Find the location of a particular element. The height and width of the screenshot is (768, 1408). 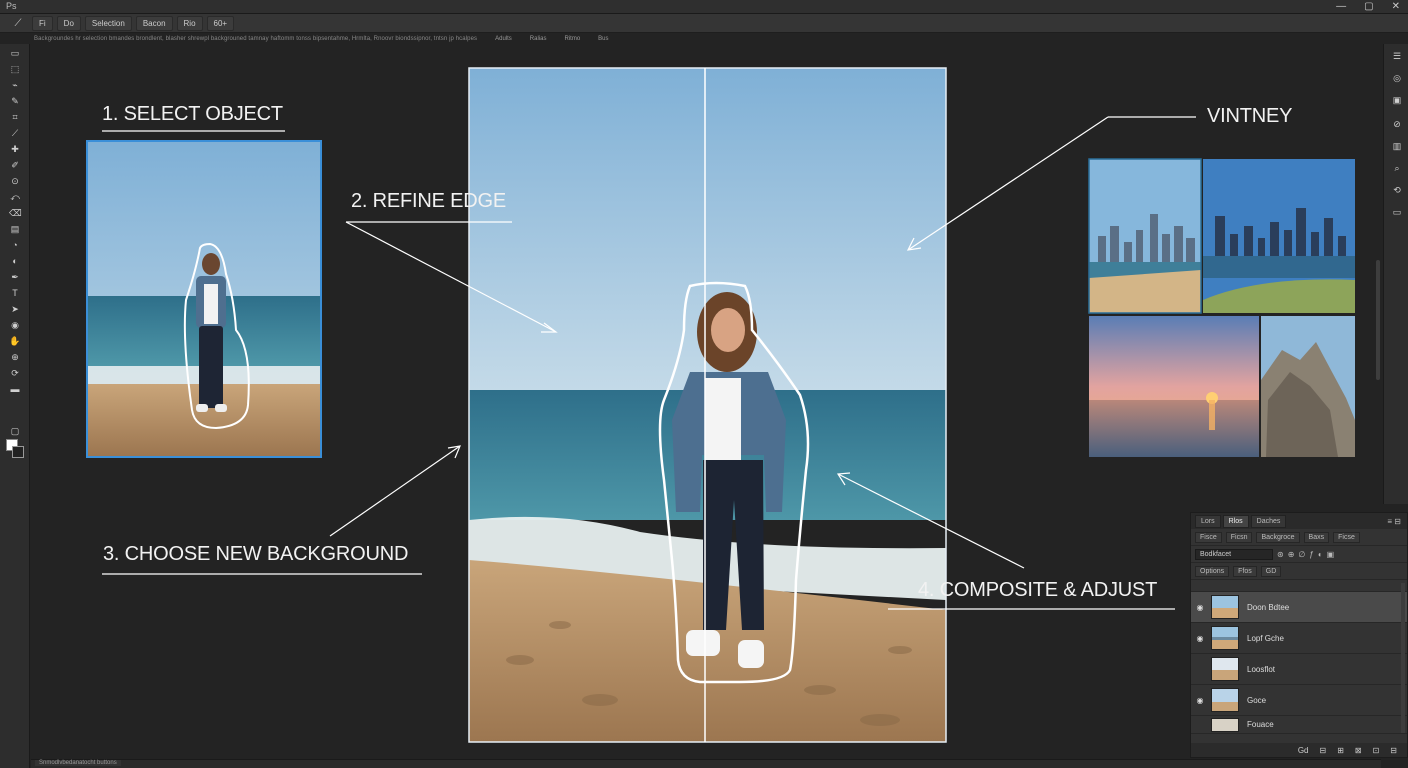

minimize-button: — is located at coordinates (1341, 6).